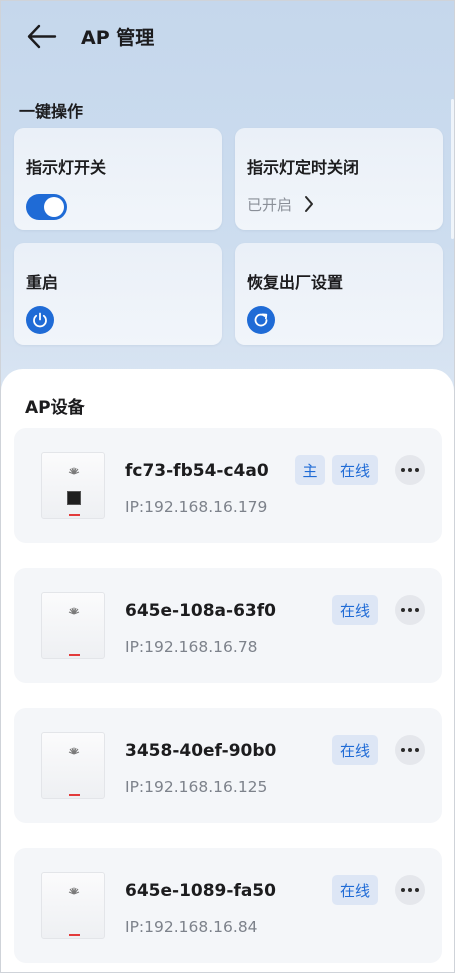 This screenshot has height=973, width=455. Describe the element at coordinates (54, 207) in the screenshot. I see `toggle-knob` at that location.